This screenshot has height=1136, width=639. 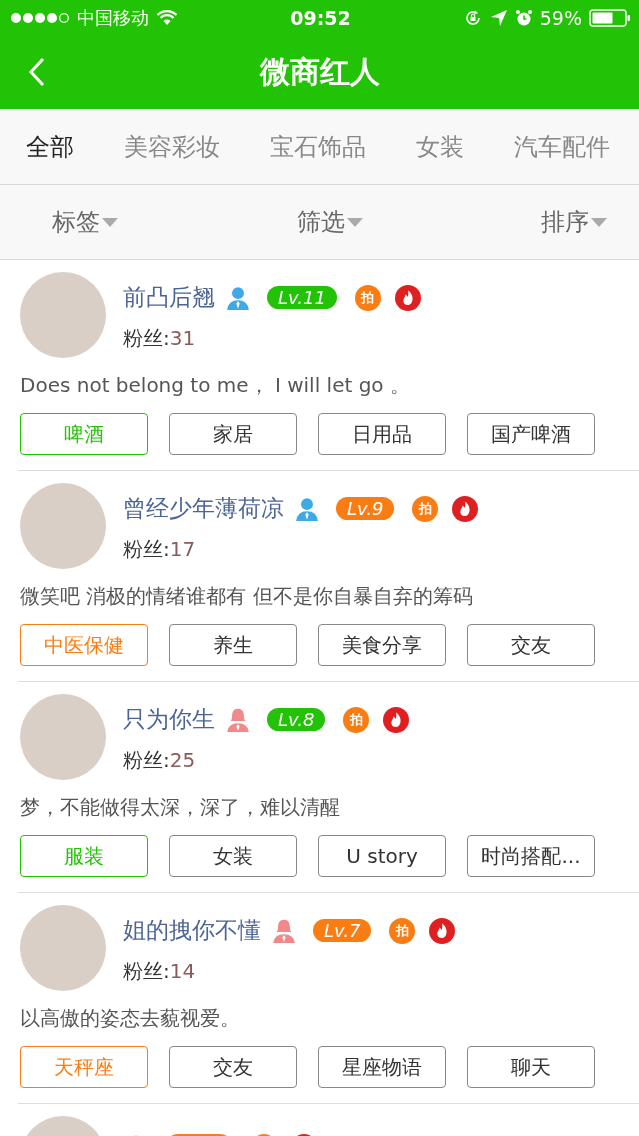 What do you see at coordinates (85, 222) in the screenshot?
I see `filter-dropdown: 标签` at bounding box center [85, 222].